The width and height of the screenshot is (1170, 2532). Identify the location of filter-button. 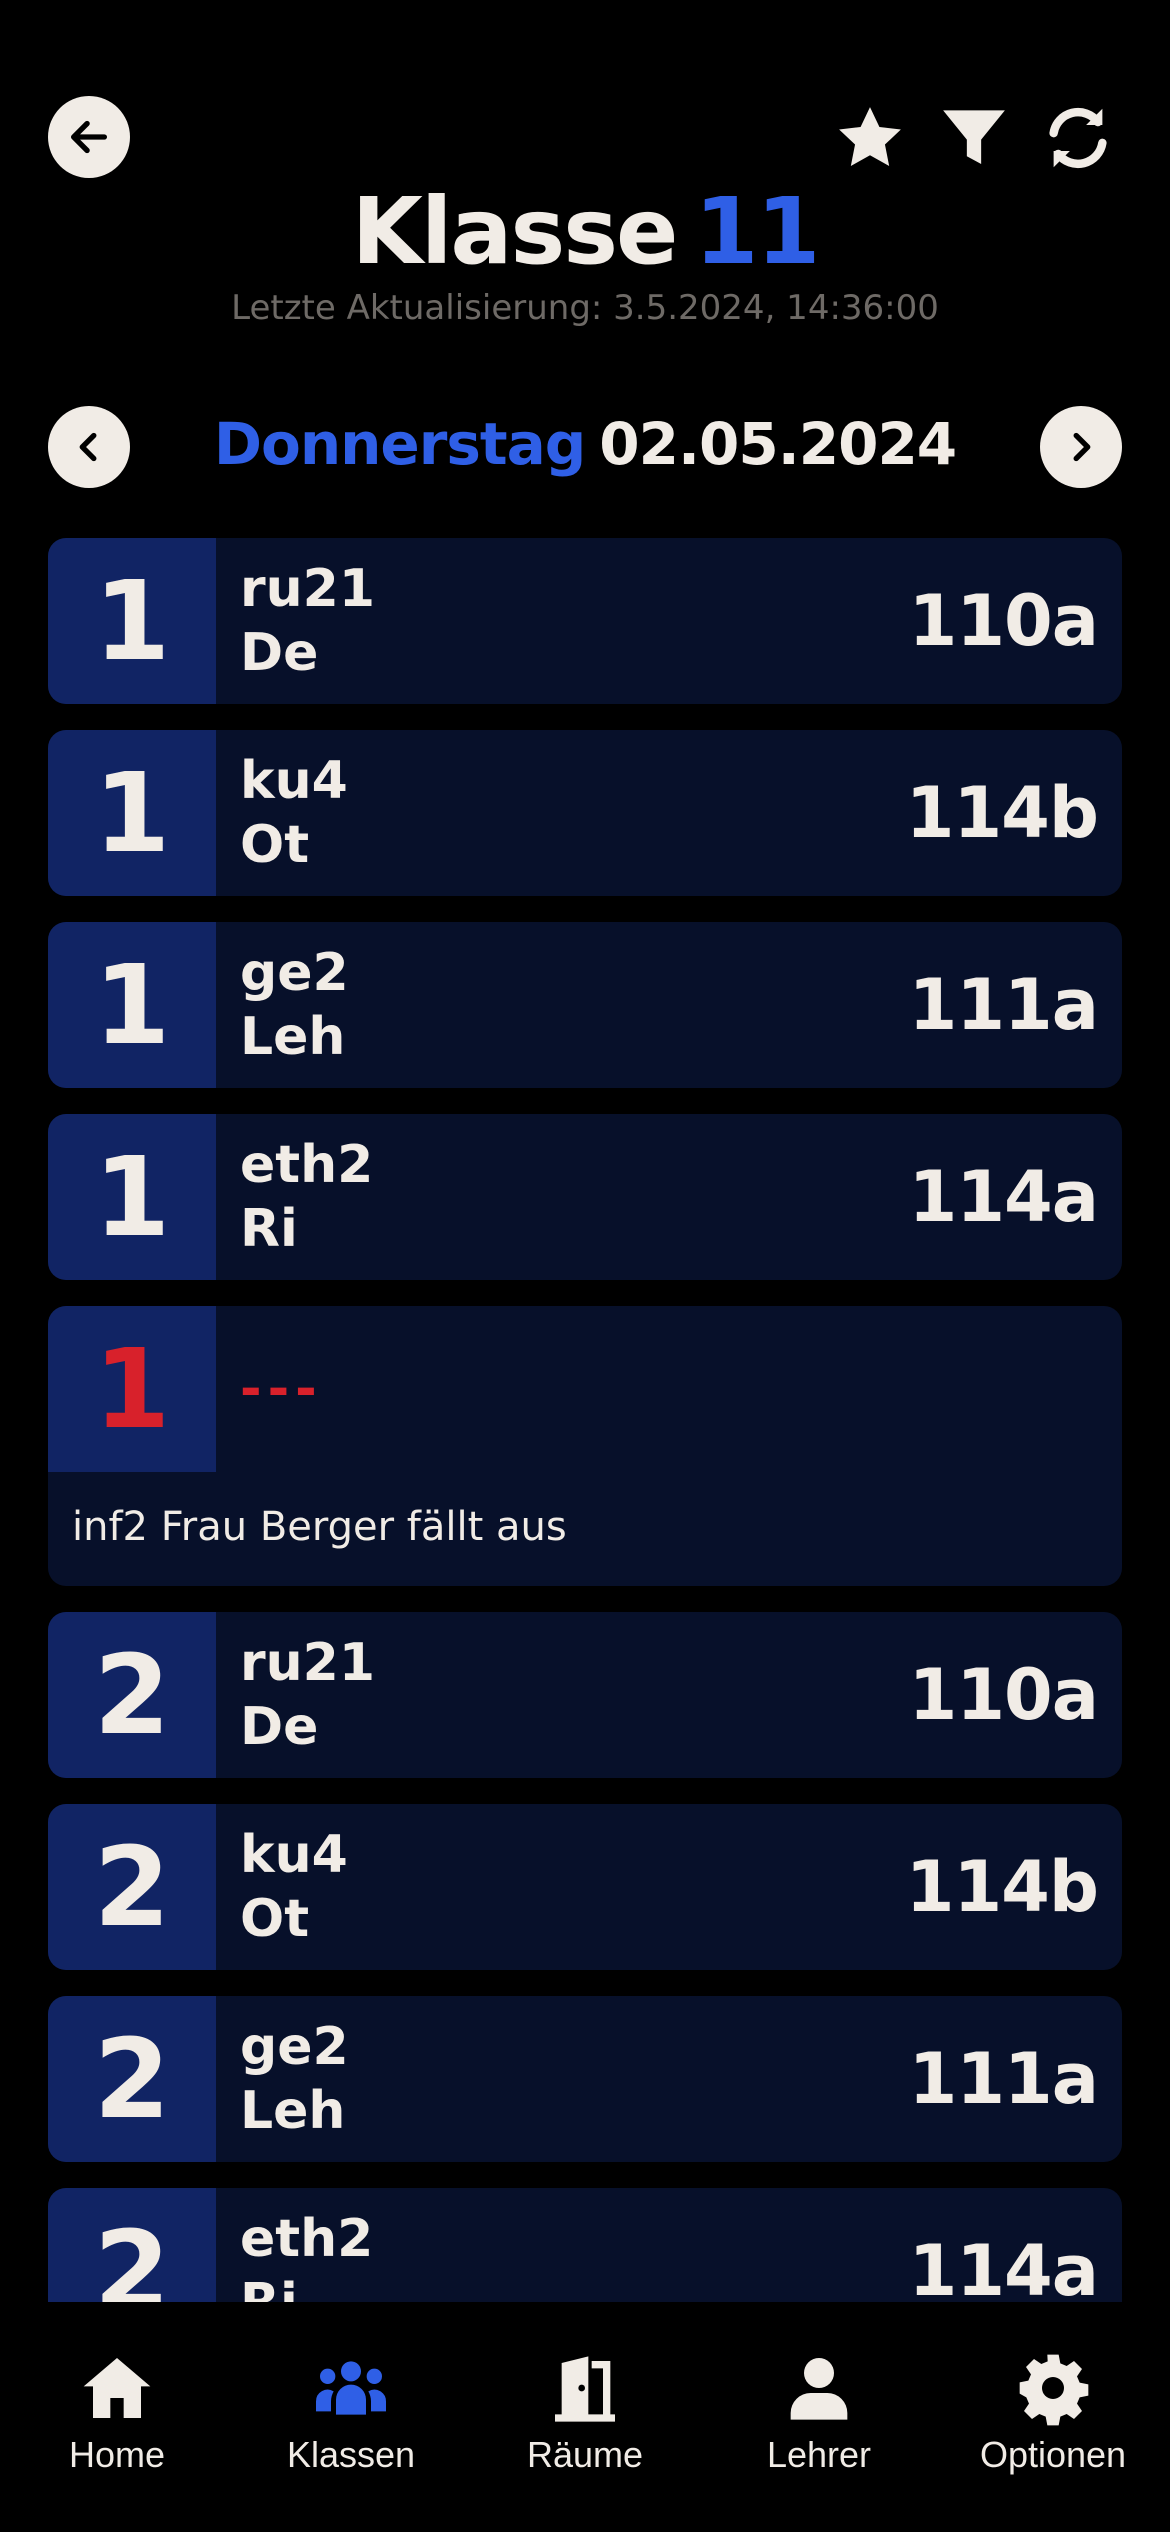
(974, 138).